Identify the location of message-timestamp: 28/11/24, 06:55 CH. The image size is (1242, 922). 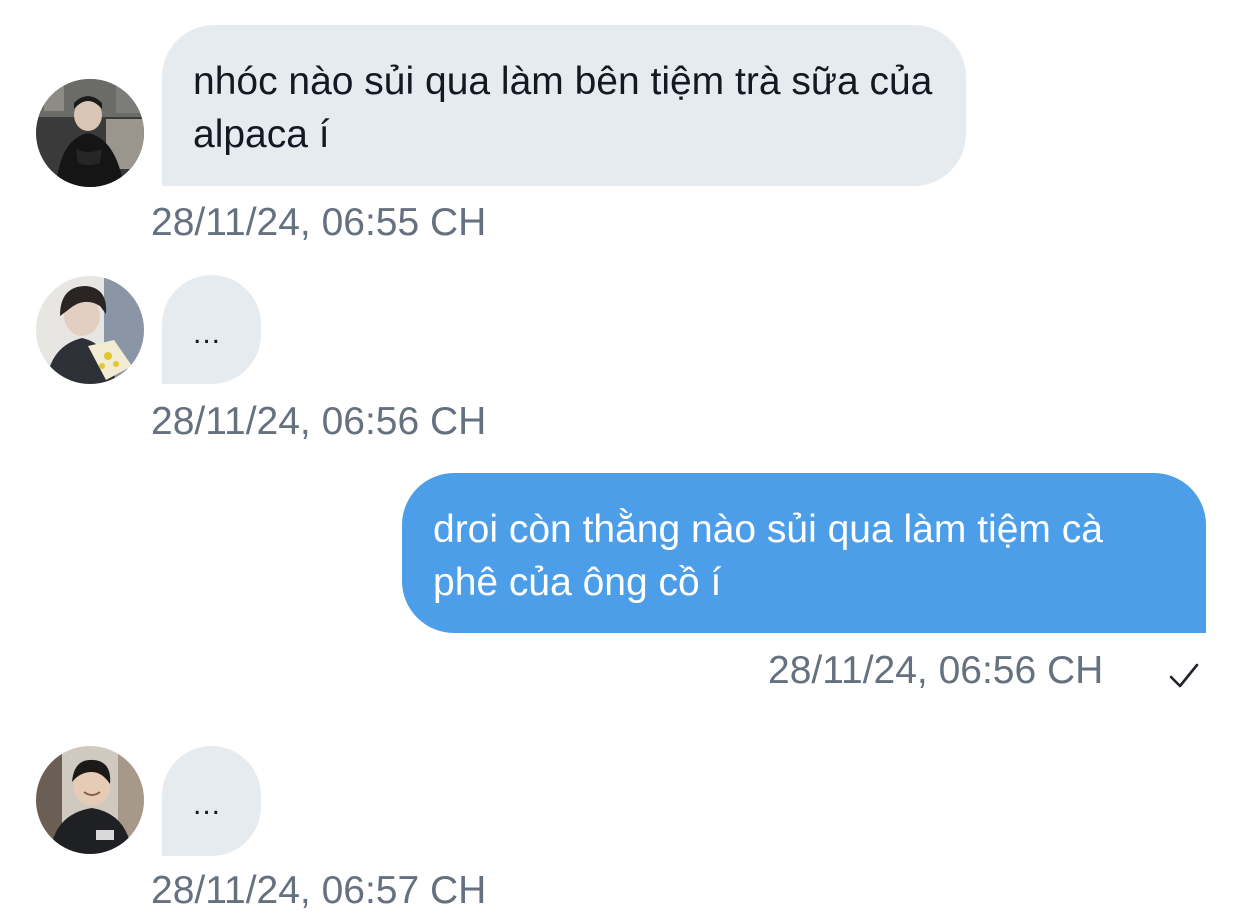
(319, 222).